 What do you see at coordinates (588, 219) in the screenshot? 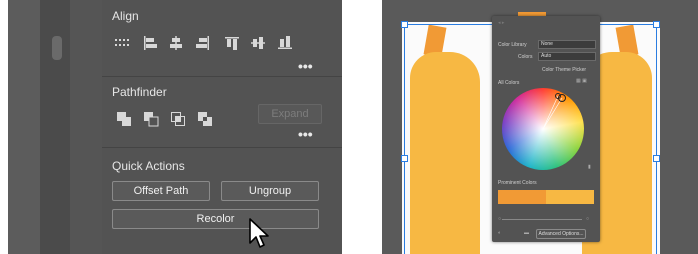
I see `slider-max-icon: ○` at bounding box center [588, 219].